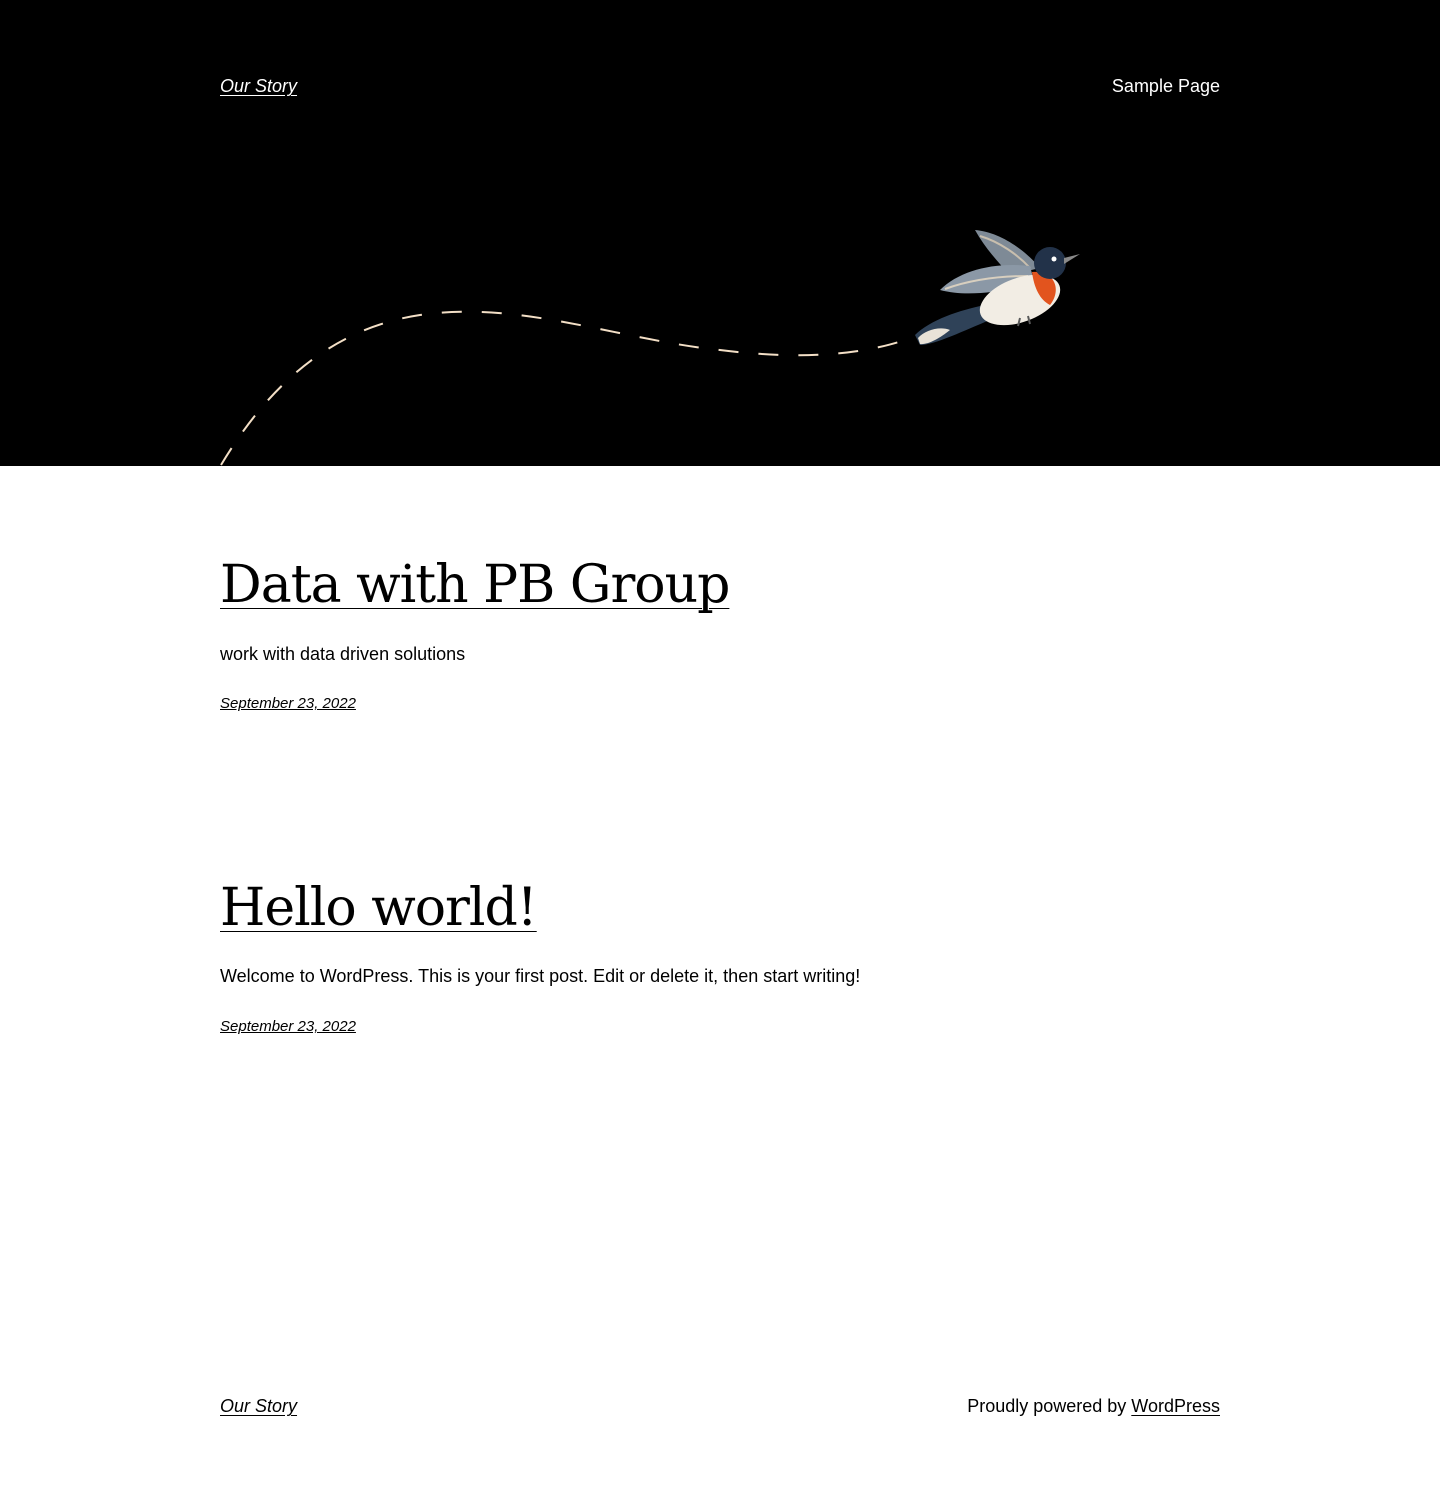  I want to click on site-title-link: Our Story, so click(258, 86).